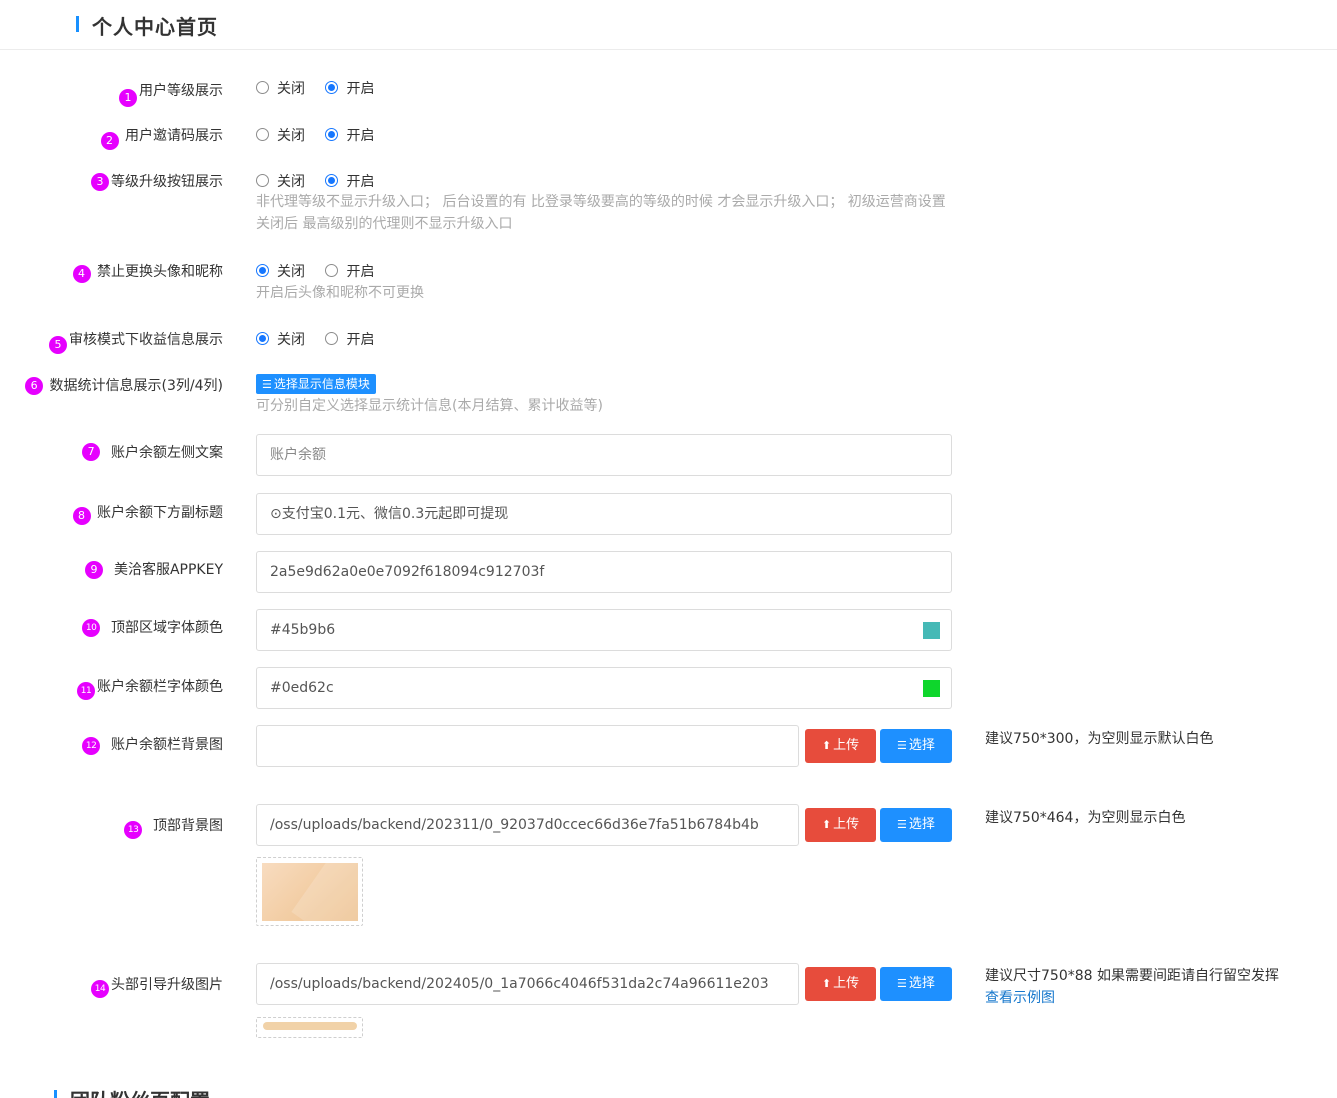 The width and height of the screenshot is (1337, 1098). Describe the element at coordinates (323, 181) in the screenshot. I see `radio-group-upgrade-button: 关闭 开启` at that location.